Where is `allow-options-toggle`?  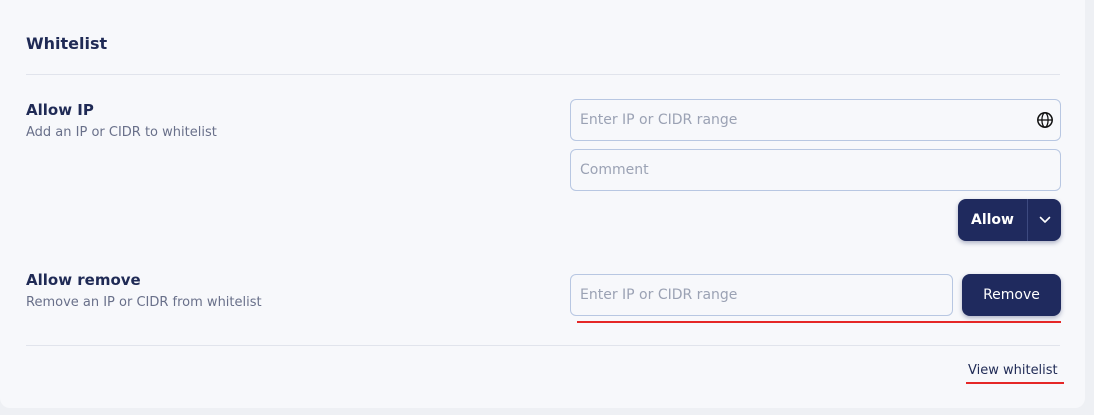
allow-options-toggle is located at coordinates (1044, 220).